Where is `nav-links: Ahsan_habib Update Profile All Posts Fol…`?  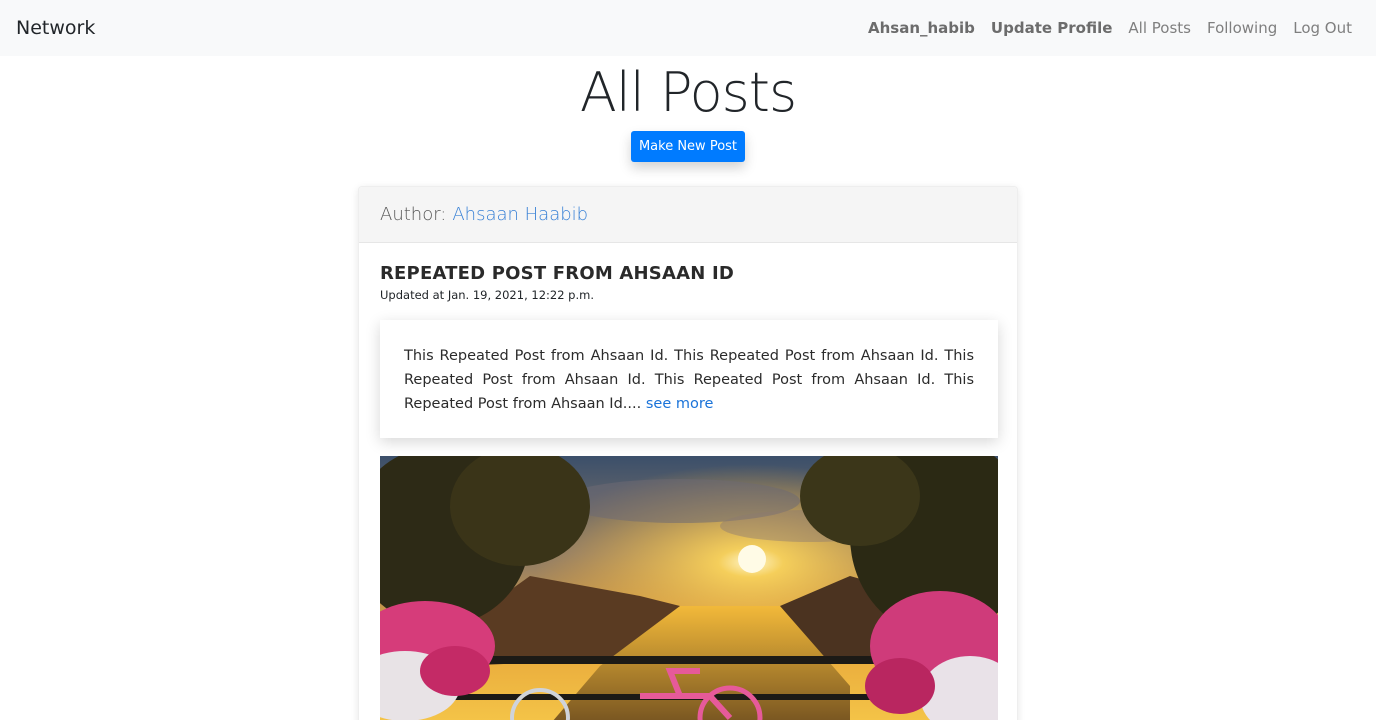
nav-links: Ahsan_habib Update Profile All Posts Fol… is located at coordinates (1110, 28).